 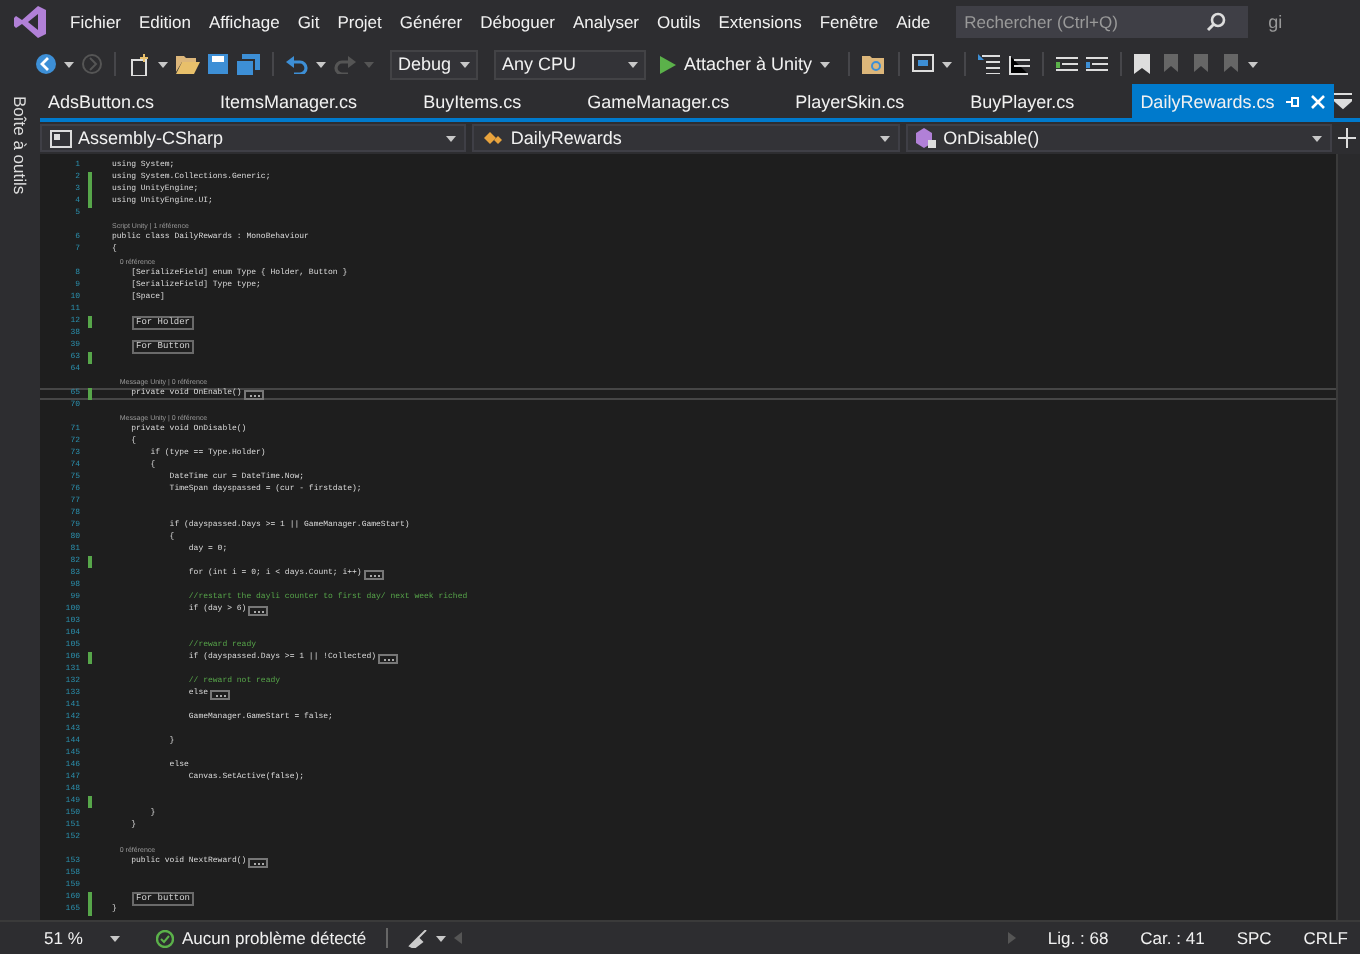 I want to click on menu-item: Extensions, so click(x=761, y=22).